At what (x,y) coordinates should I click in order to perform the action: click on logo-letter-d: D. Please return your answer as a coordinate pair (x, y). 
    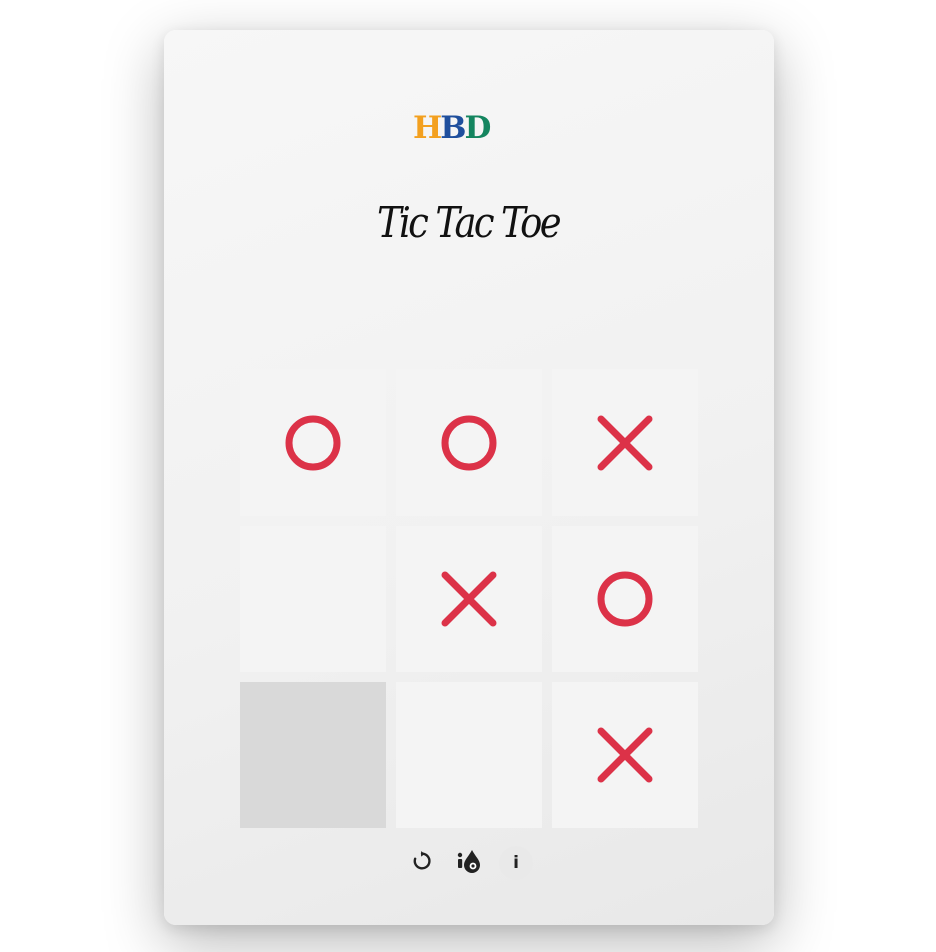
    Looking at the image, I should click on (478, 128).